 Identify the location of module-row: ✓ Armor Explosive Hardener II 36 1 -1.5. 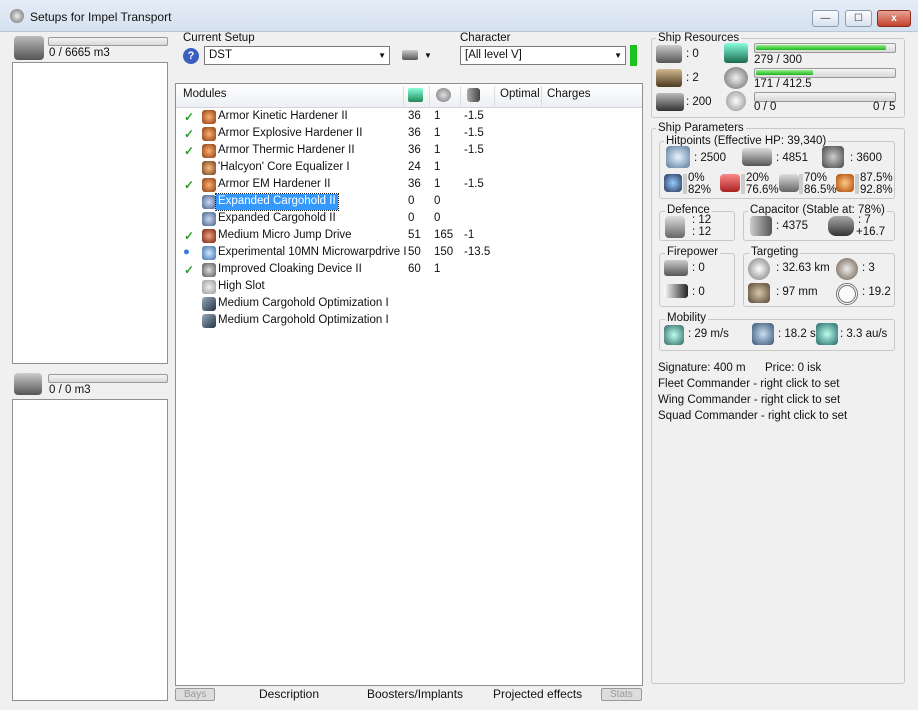
(409, 134).